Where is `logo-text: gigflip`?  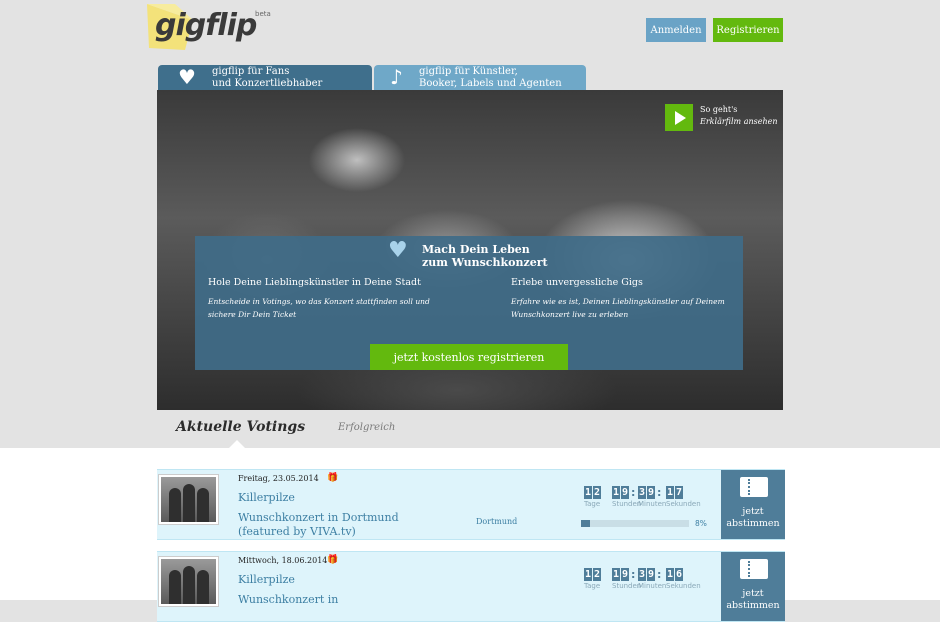
logo-text: gigflip is located at coordinates (206, 25).